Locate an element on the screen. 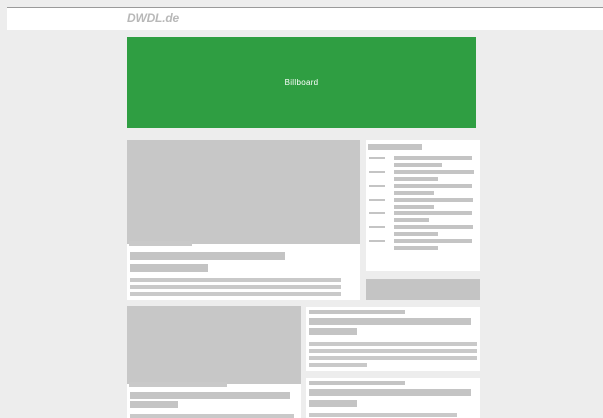 The image size is (603, 418). sidebar-ad-slot is located at coordinates (423, 289).